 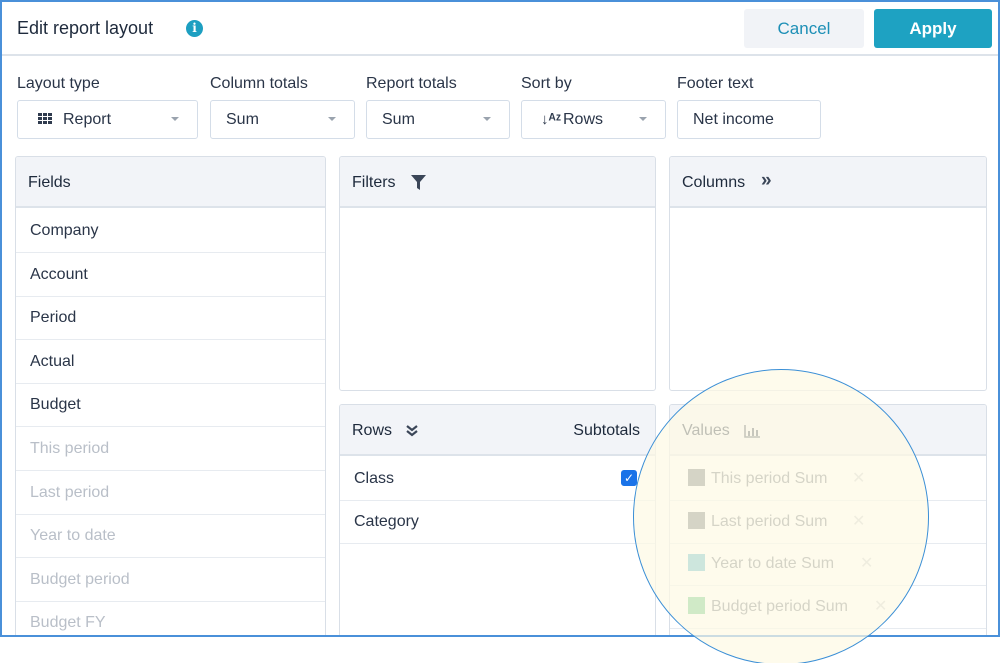 What do you see at coordinates (438, 119) in the screenshot?
I see `report-totals-select: Sum` at bounding box center [438, 119].